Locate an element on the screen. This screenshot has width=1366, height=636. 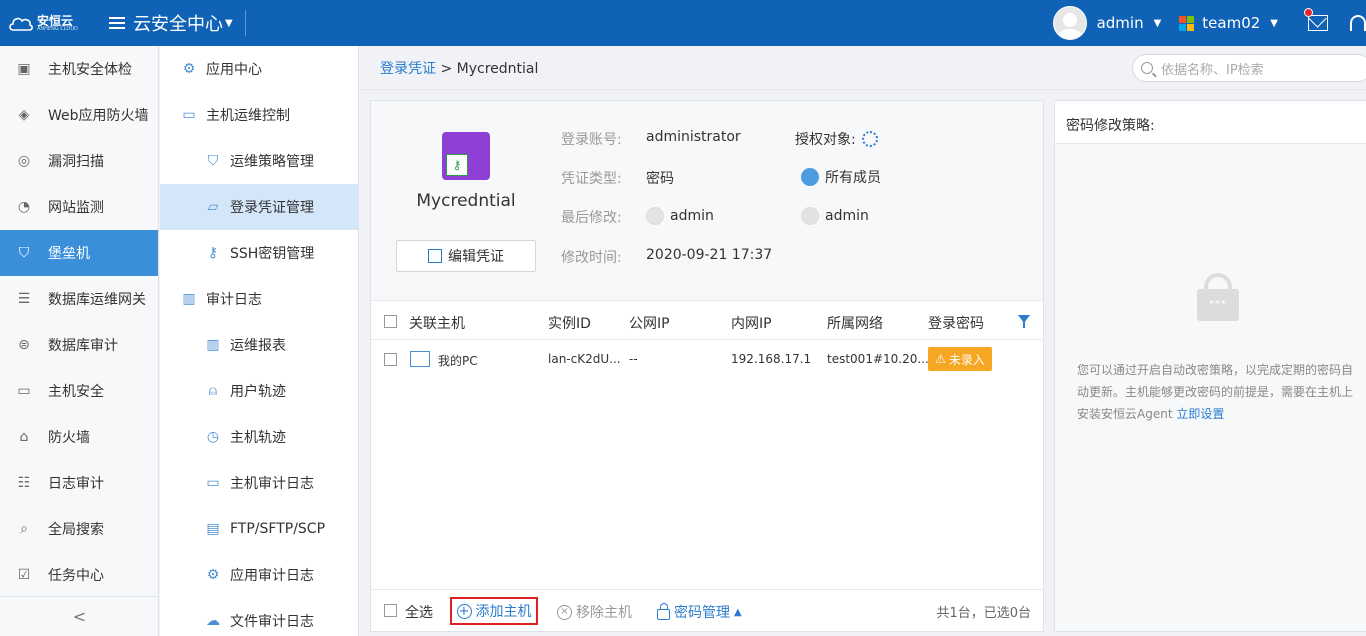
scan-icon: ◎ is located at coordinates (24, 161).